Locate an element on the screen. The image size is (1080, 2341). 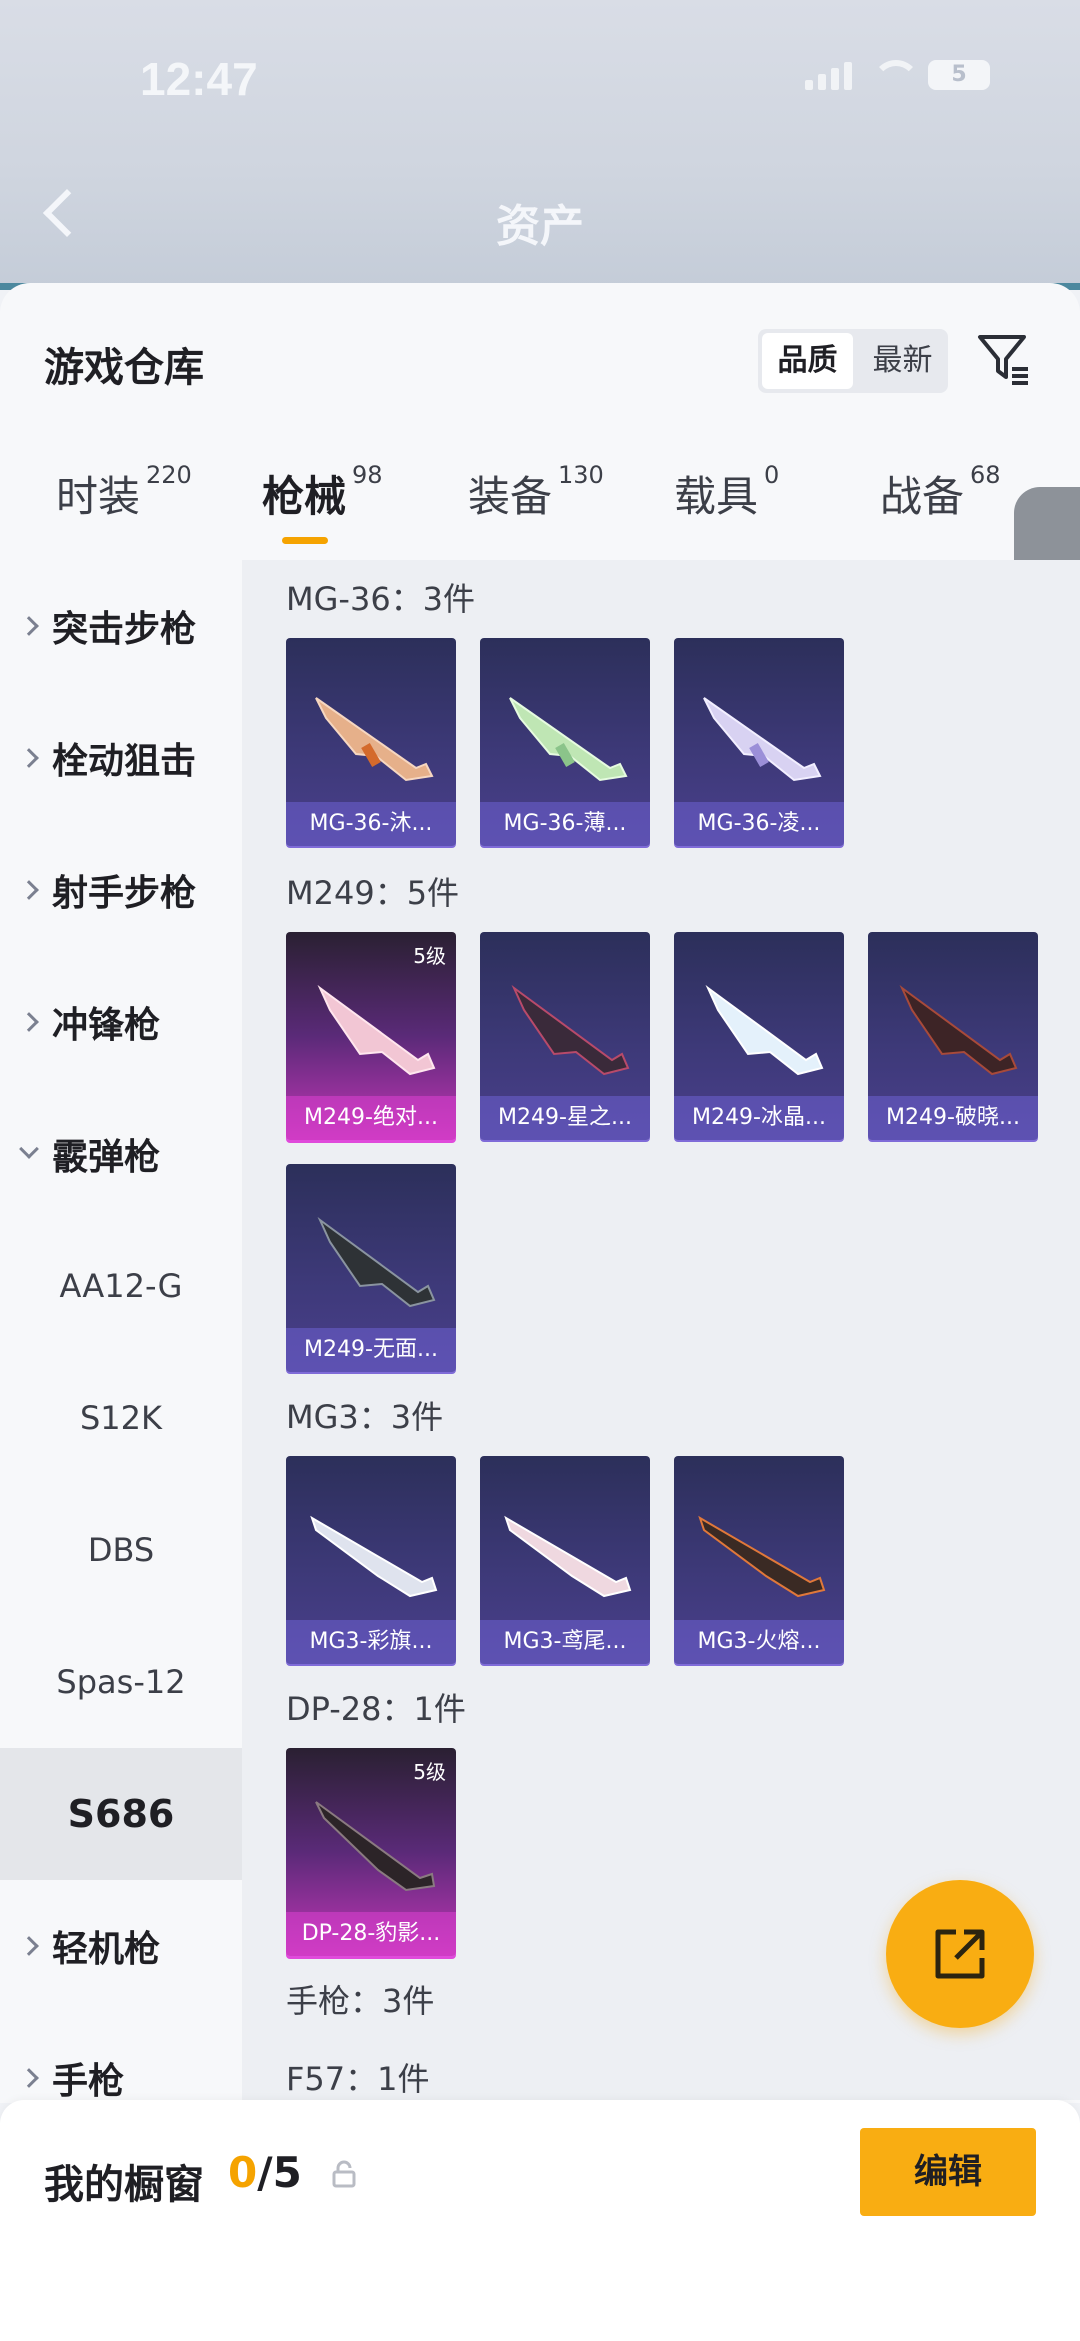
group-header-mg3: MG3：3件 is located at coordinates (365, 1417).